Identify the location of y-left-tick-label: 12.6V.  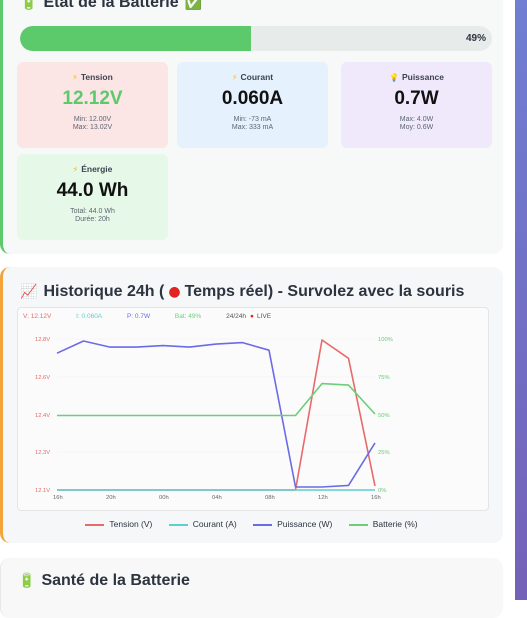
(42, 378).